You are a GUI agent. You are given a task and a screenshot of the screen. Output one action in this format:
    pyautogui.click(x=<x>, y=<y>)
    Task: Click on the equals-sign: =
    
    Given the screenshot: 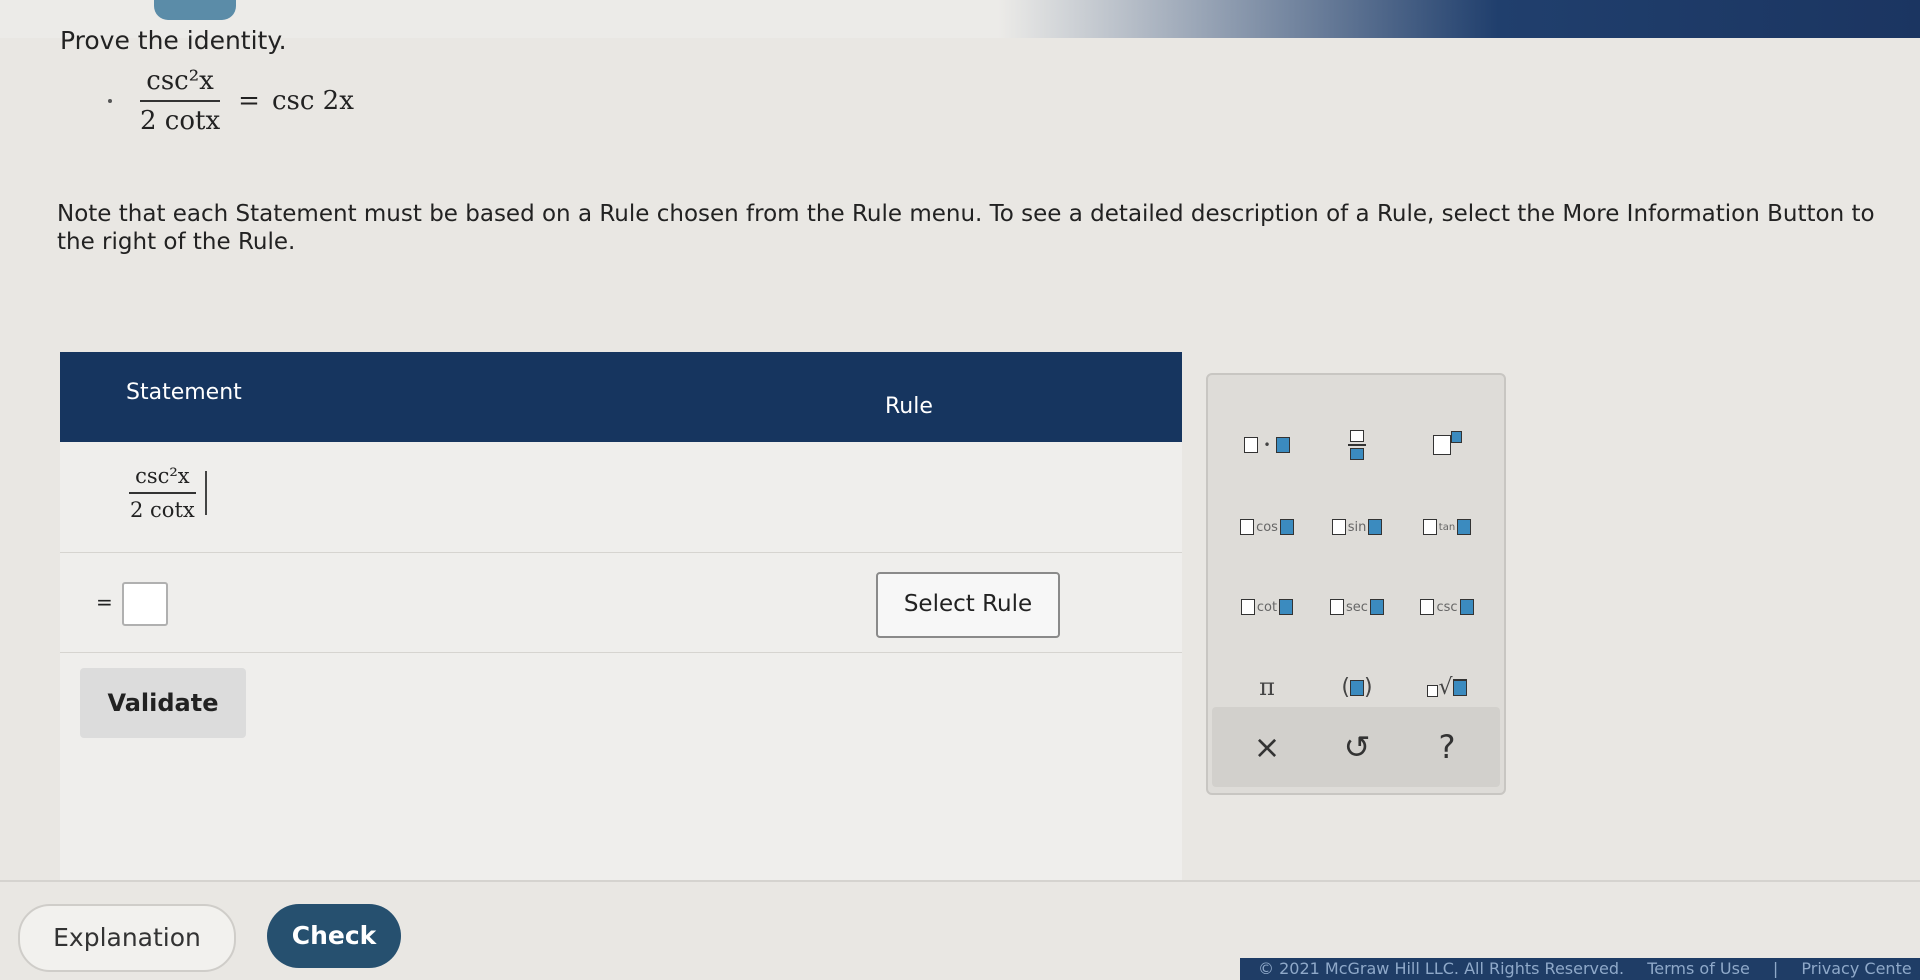 What is the action you would take?
    pyautogui.click(x=104, y=602)
    